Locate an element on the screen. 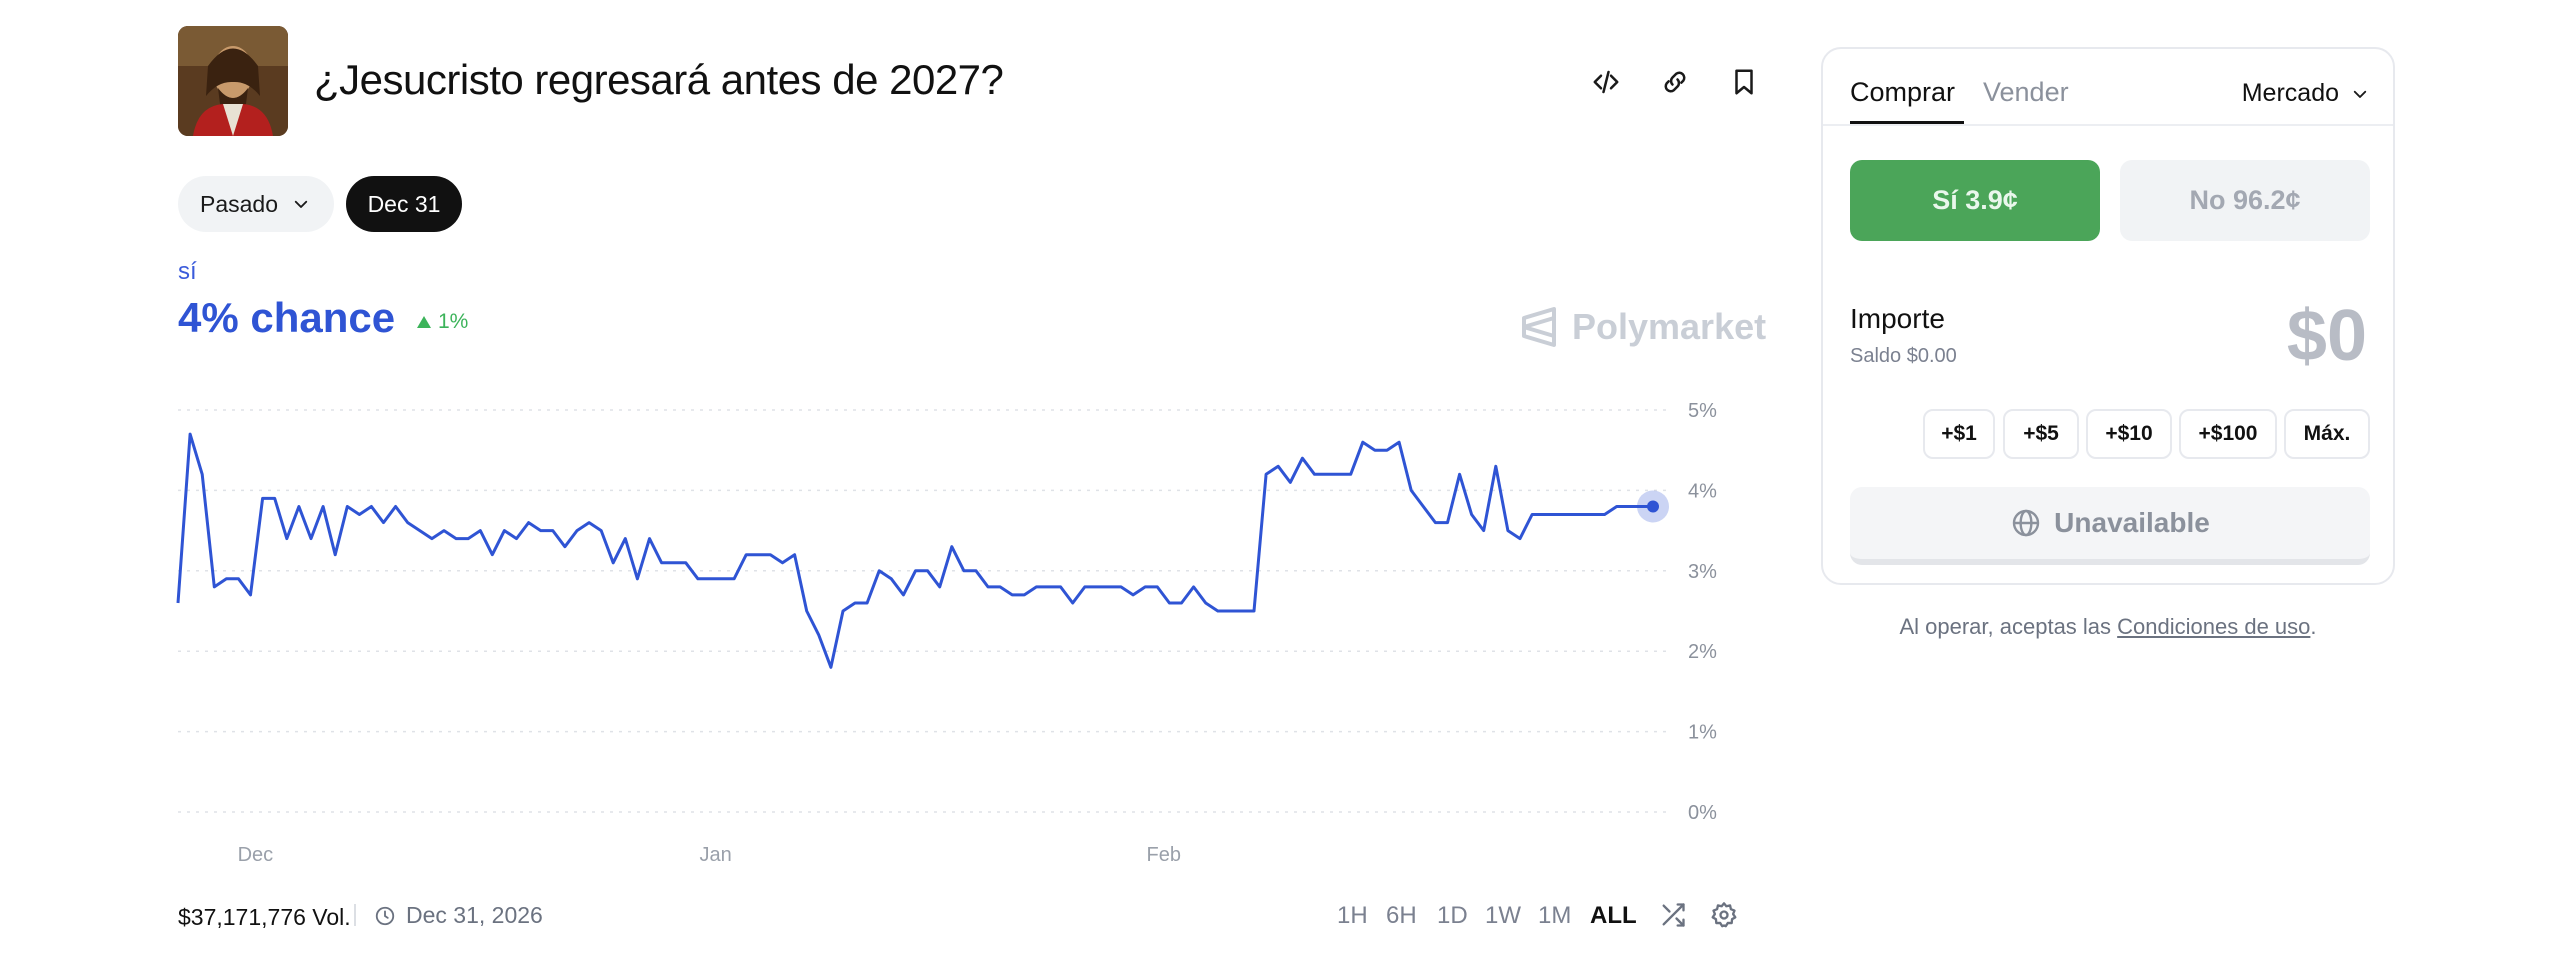 Image resolution: width=2560 pixels, height=974 pixels. range-6h: 6H is located at coordinates (1401, 916).